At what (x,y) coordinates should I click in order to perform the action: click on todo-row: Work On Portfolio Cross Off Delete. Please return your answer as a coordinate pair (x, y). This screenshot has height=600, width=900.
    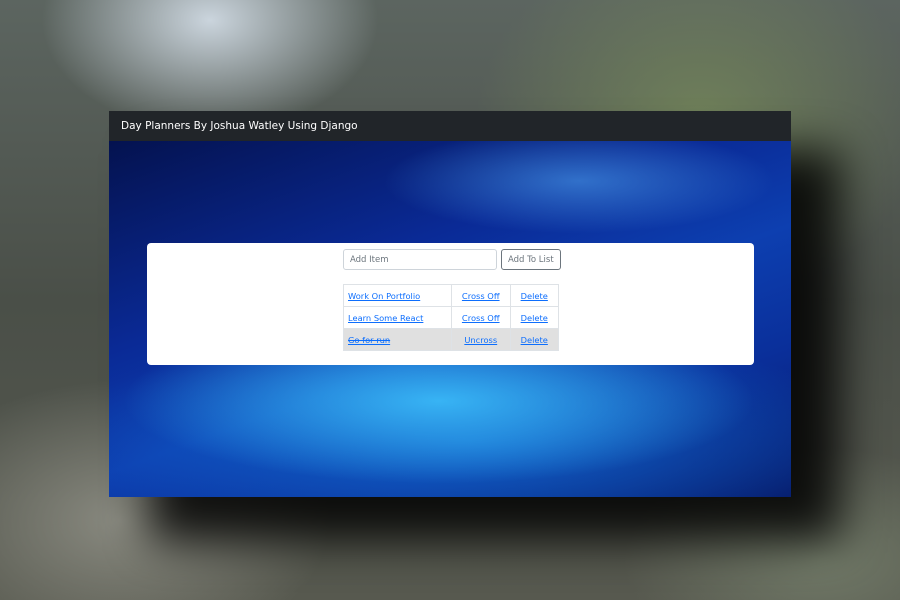
    Looking at the image, I should click on (451, 295).